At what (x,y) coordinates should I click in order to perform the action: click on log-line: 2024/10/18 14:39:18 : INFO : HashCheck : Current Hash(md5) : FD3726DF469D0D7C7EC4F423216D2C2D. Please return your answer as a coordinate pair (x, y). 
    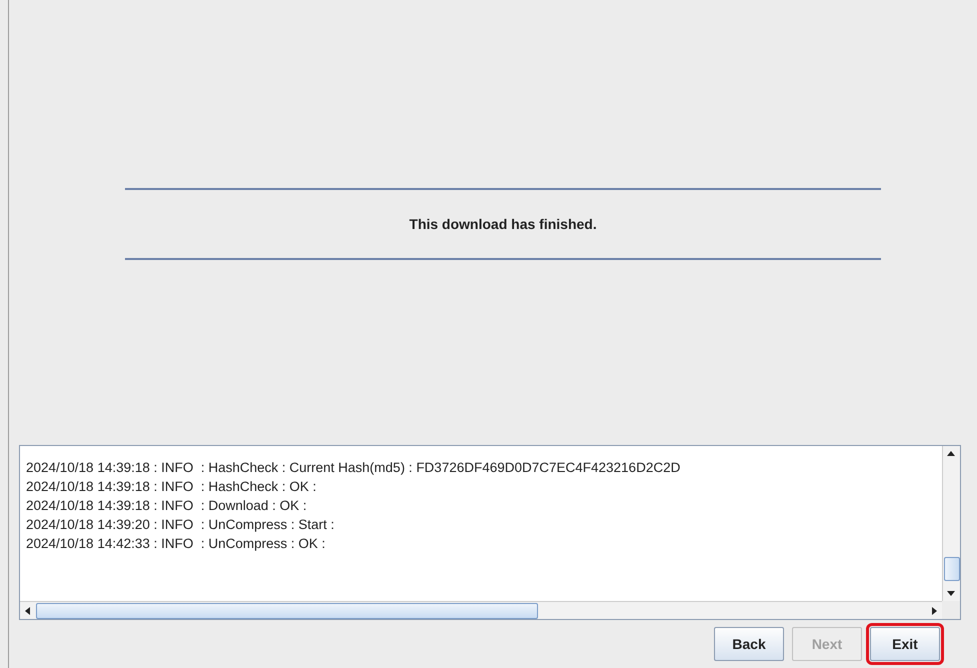
    Looking at the image, I should click on (354, 468).